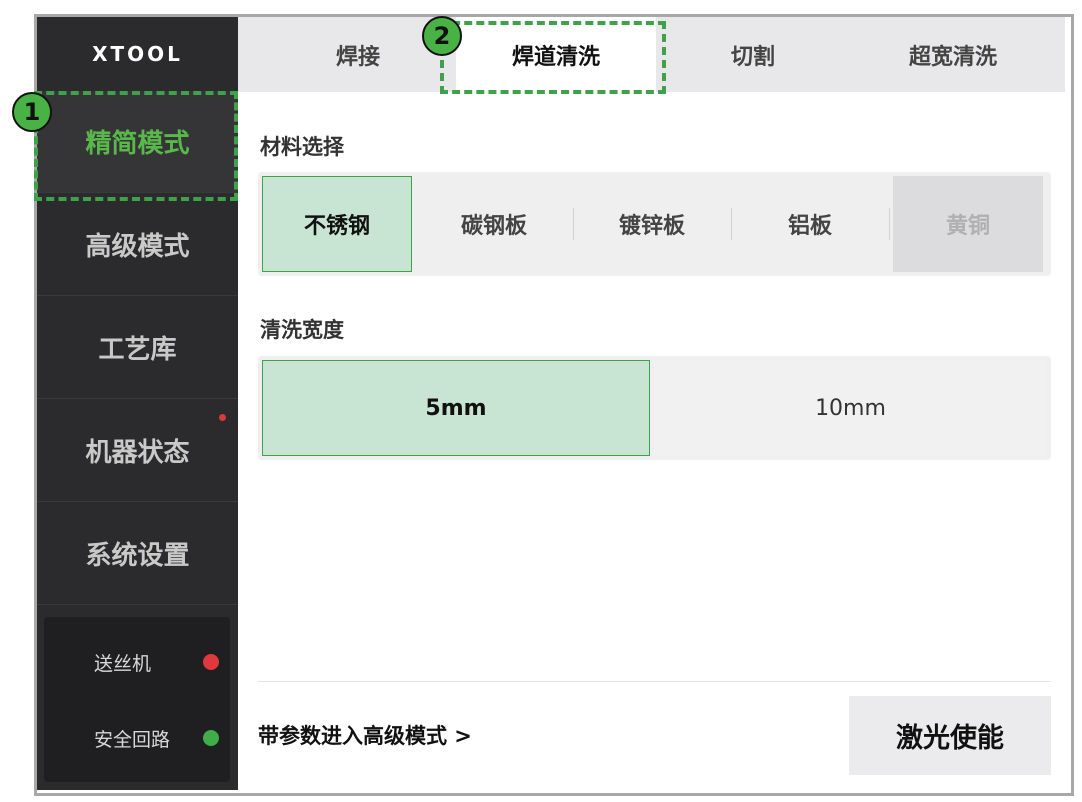  Describe the element at coordinates (968, 224) in the screenshot. I see `material-option-brass: 黄铜` at that location.